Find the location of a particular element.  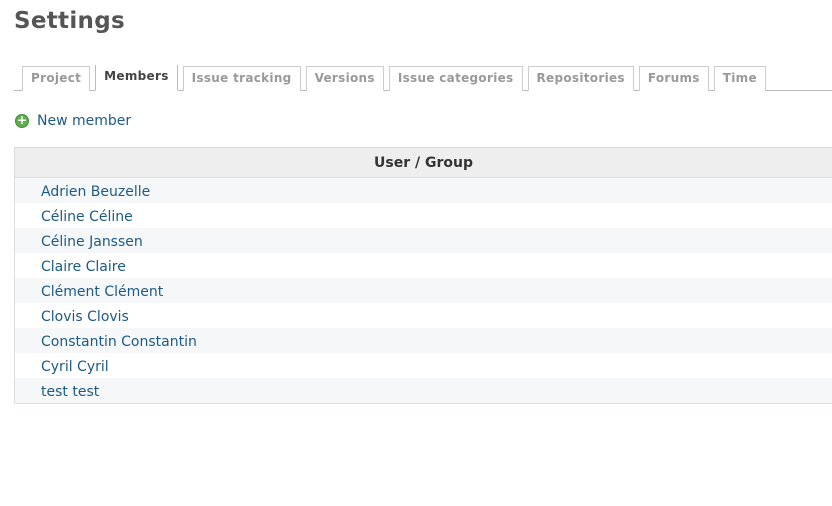

tab-project: Project is located at coordinates (56, 78).